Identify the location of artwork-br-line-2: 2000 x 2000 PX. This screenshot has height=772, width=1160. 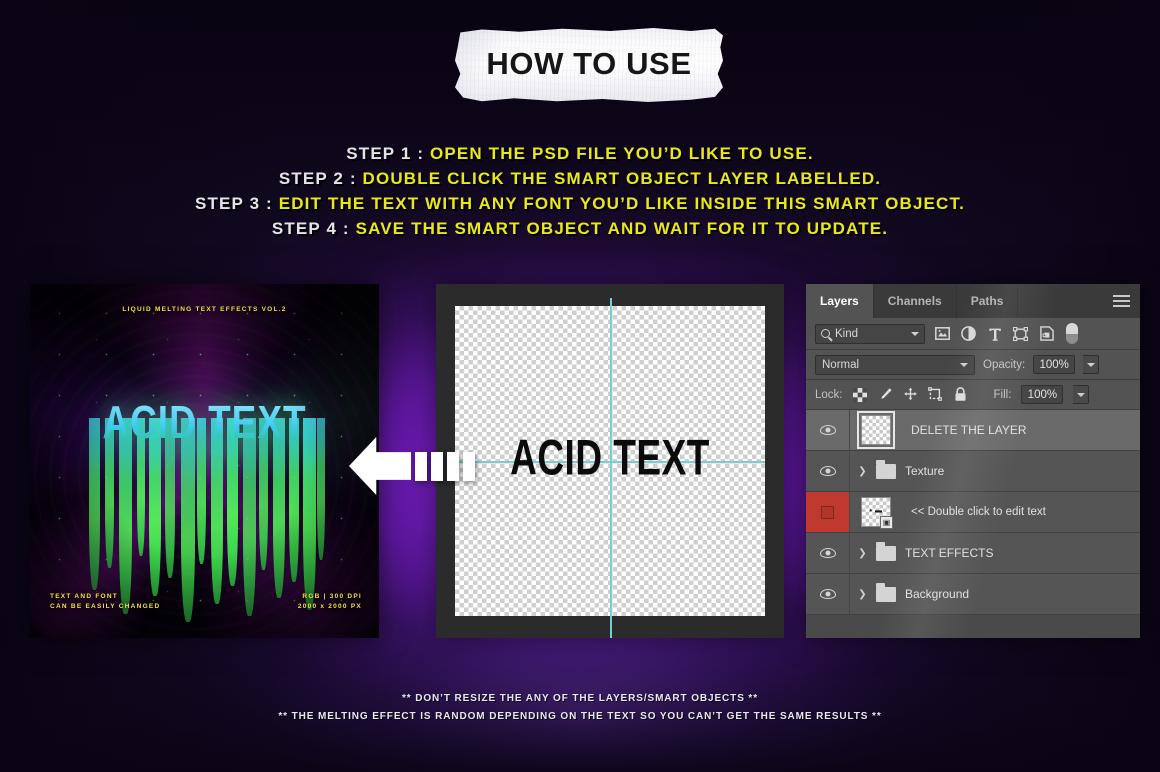
(329, 606).